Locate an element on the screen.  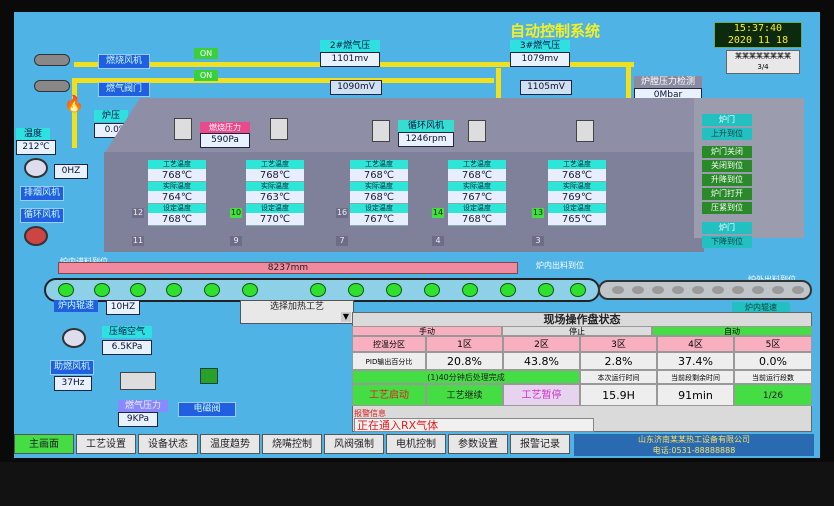
tab-device-status: 设备状态 is located at coordinates (168, 444).